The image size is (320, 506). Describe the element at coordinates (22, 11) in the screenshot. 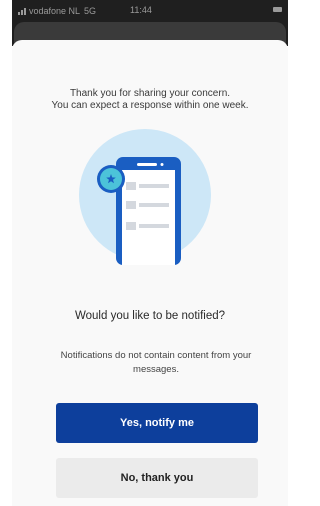

I see `signal-bars-icon` at that location.